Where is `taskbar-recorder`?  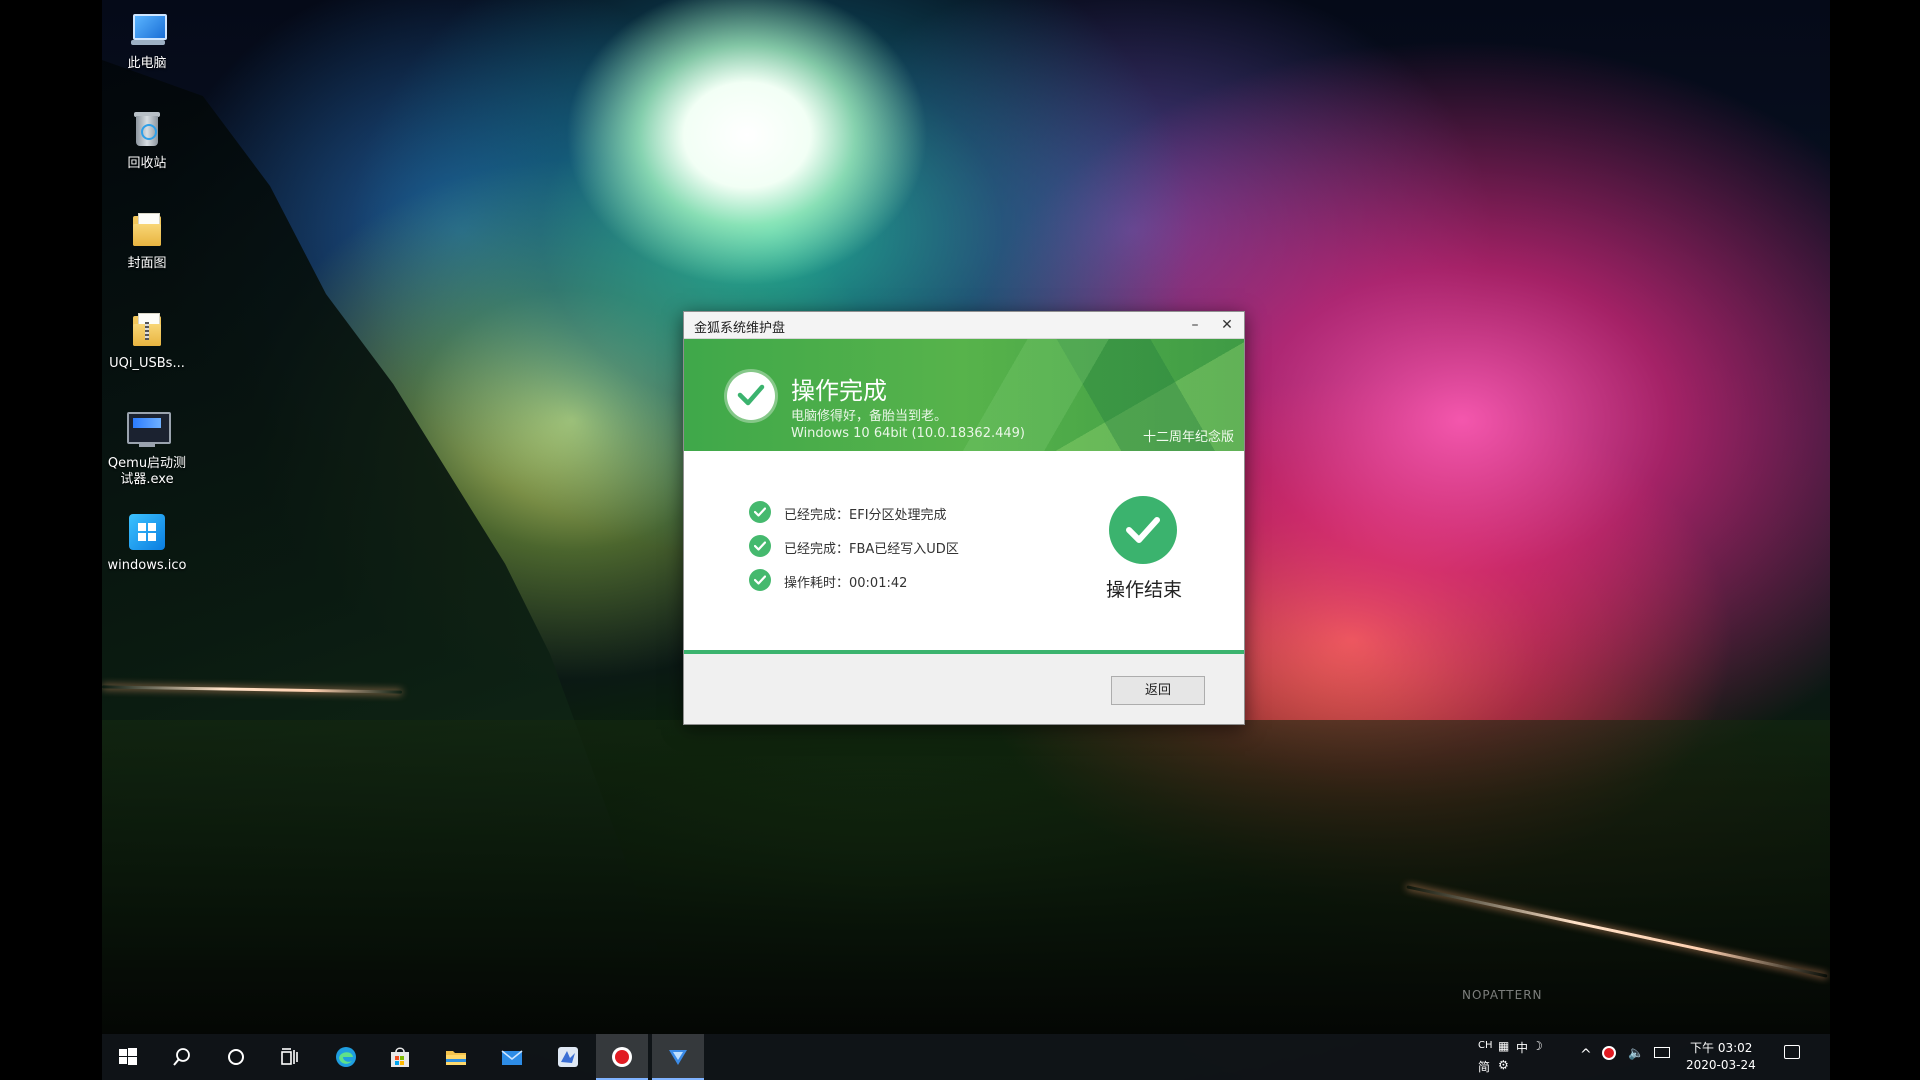
taskbar-recorder is located at coordinates (622, 1057).